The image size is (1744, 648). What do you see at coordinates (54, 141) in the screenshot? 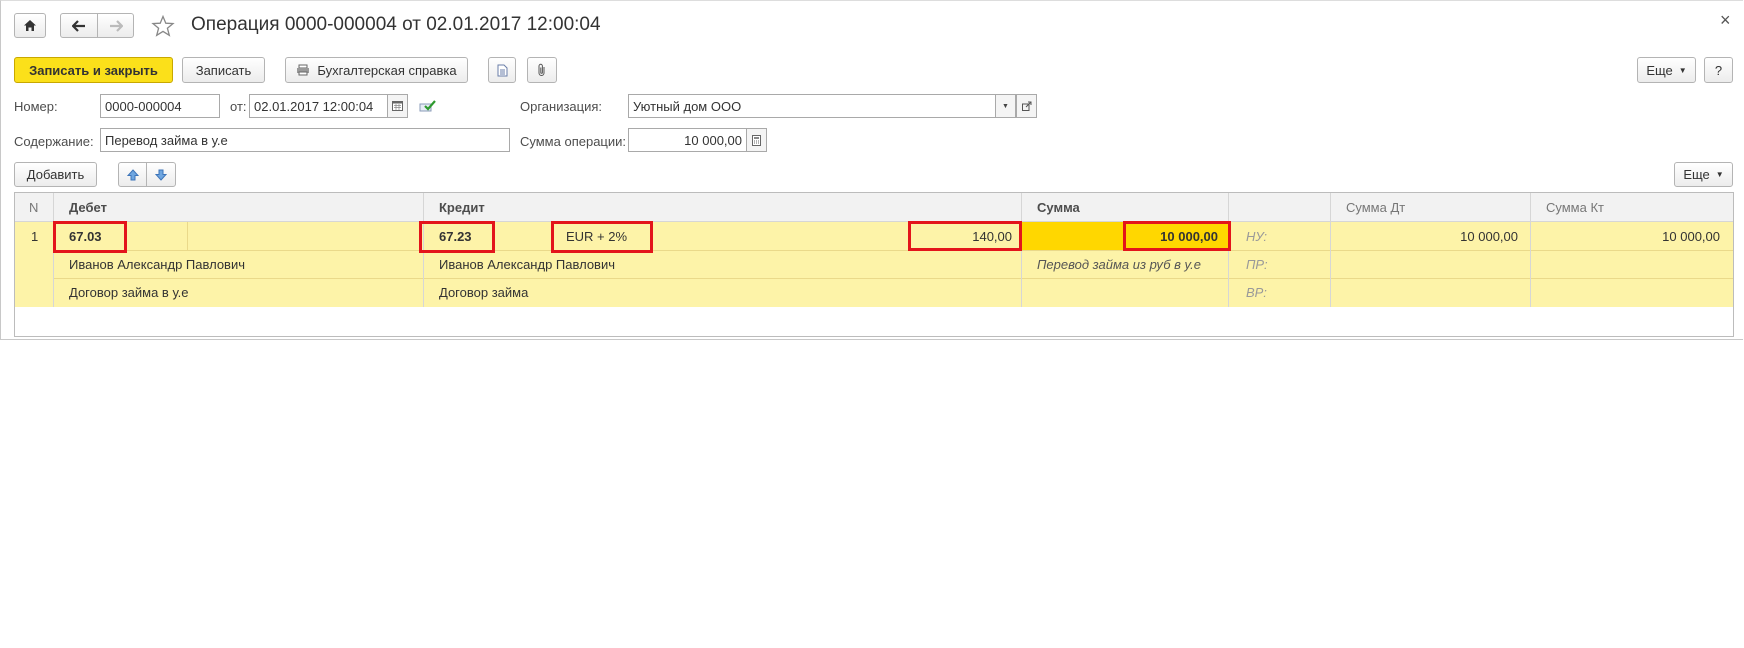
I see `content-label: Содержание:` at bounding box center [54, 141].